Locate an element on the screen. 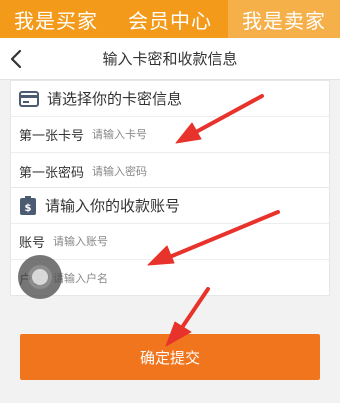 The width and height of the screenshot is (340, 403). account-name-input is located at coordinates (153, 278).